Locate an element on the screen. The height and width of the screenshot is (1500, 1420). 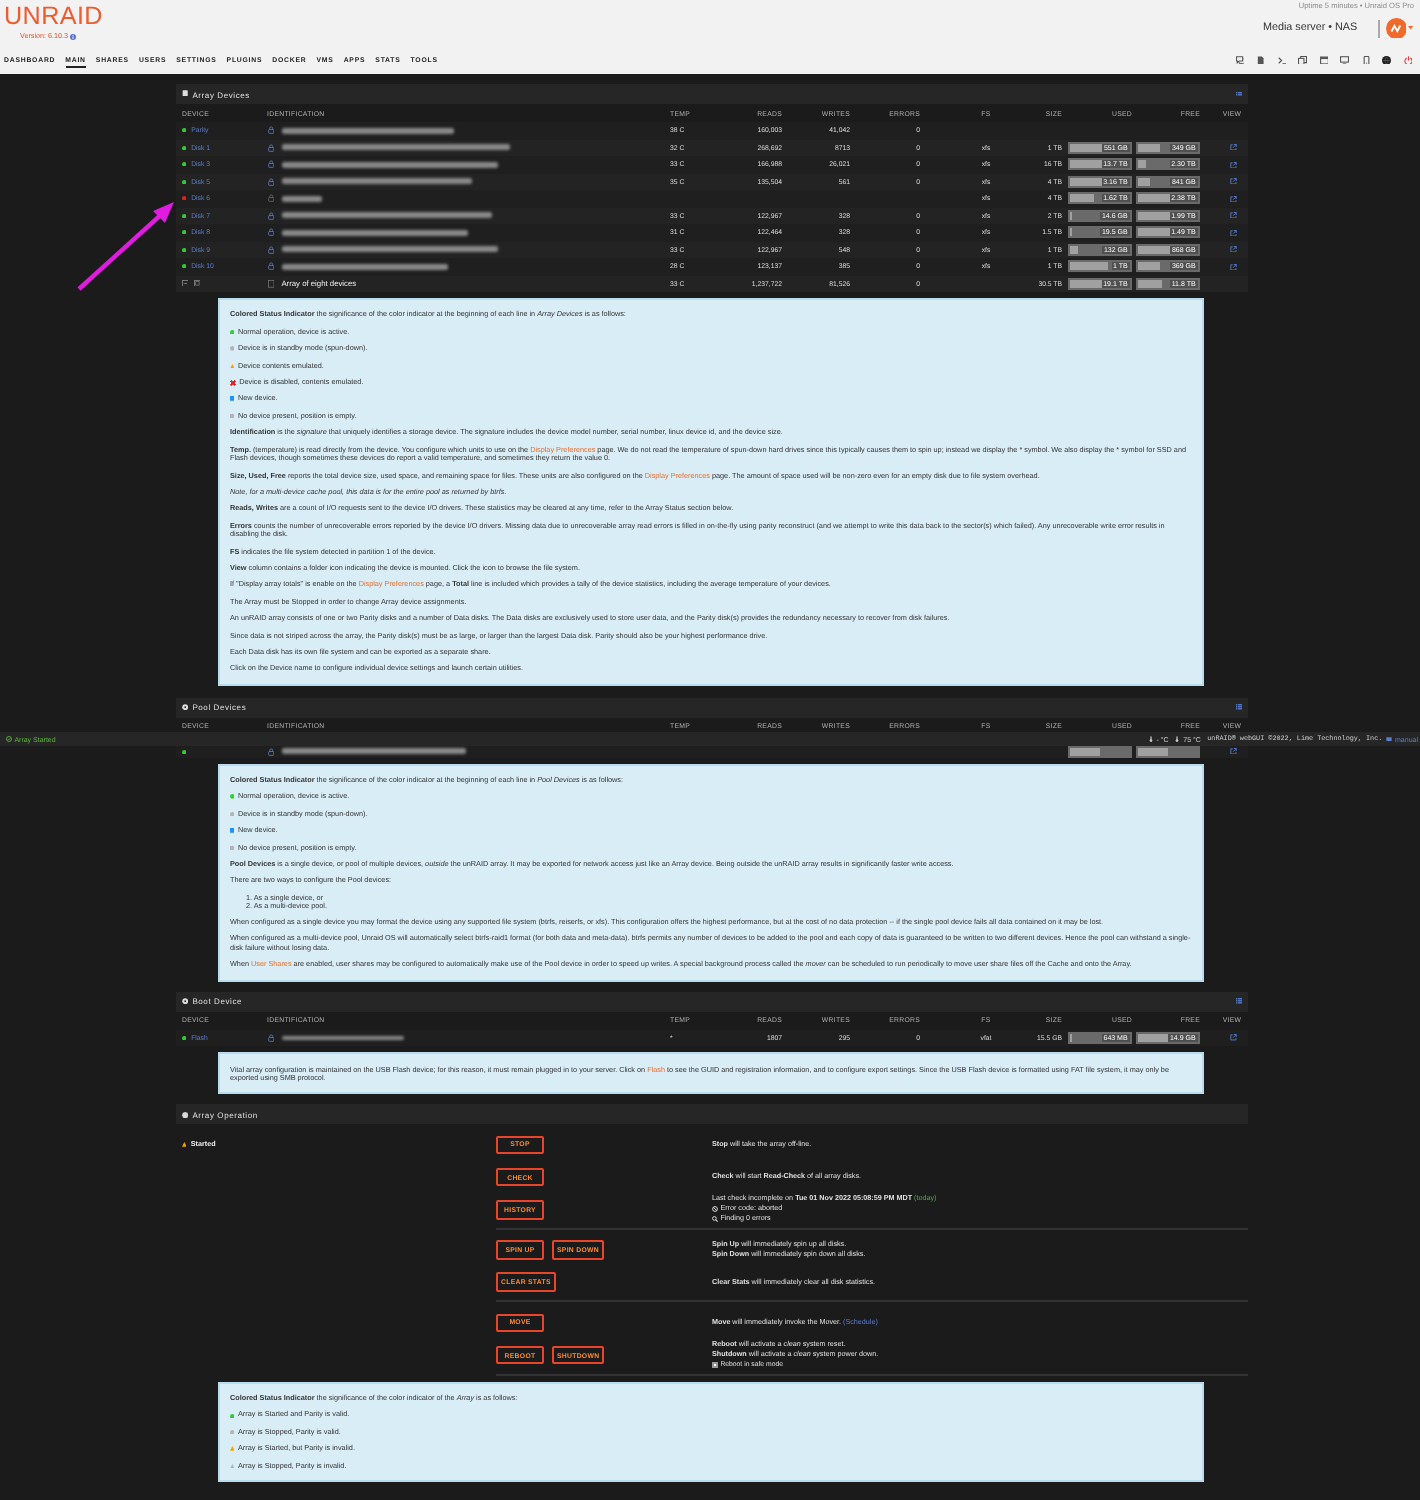
power-icon is located at coordinates (1407, 60).